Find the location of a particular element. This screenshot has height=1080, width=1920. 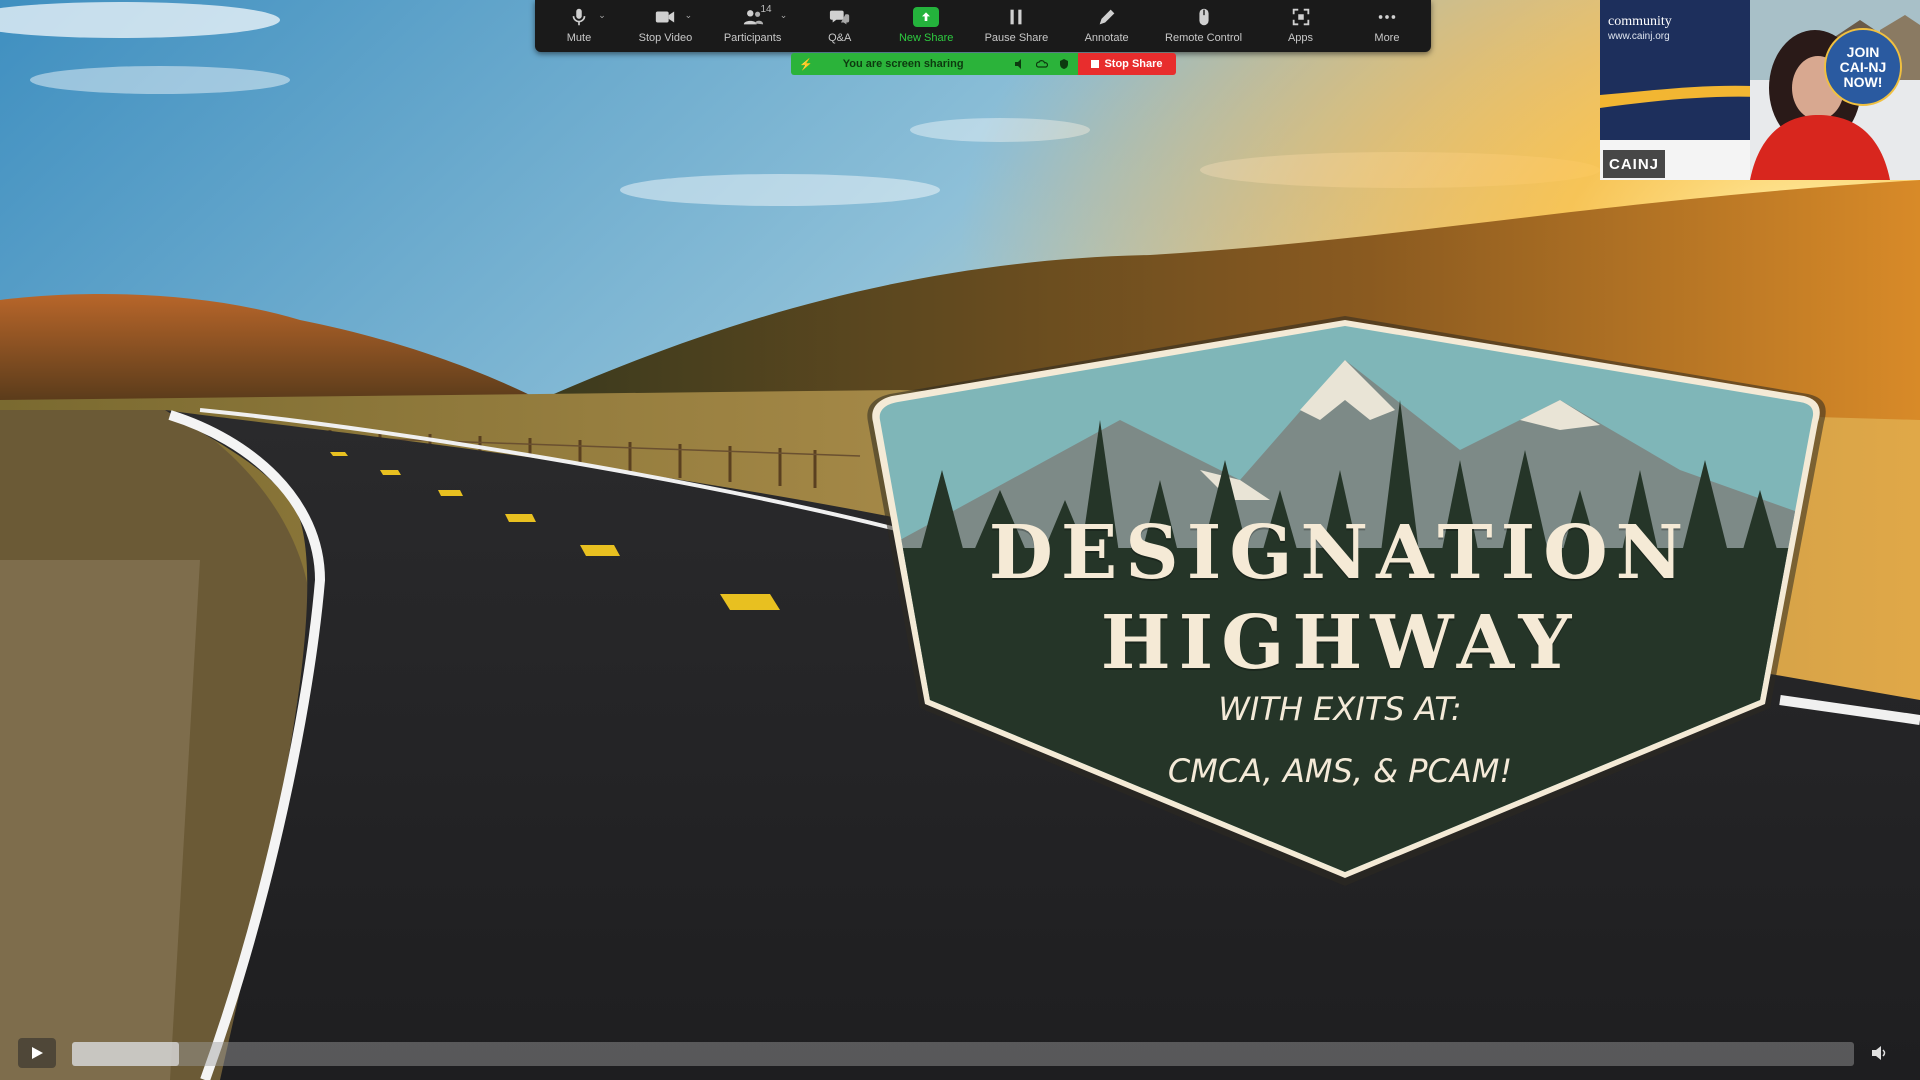

video-player-controls is located at coordinates (960, 1052).